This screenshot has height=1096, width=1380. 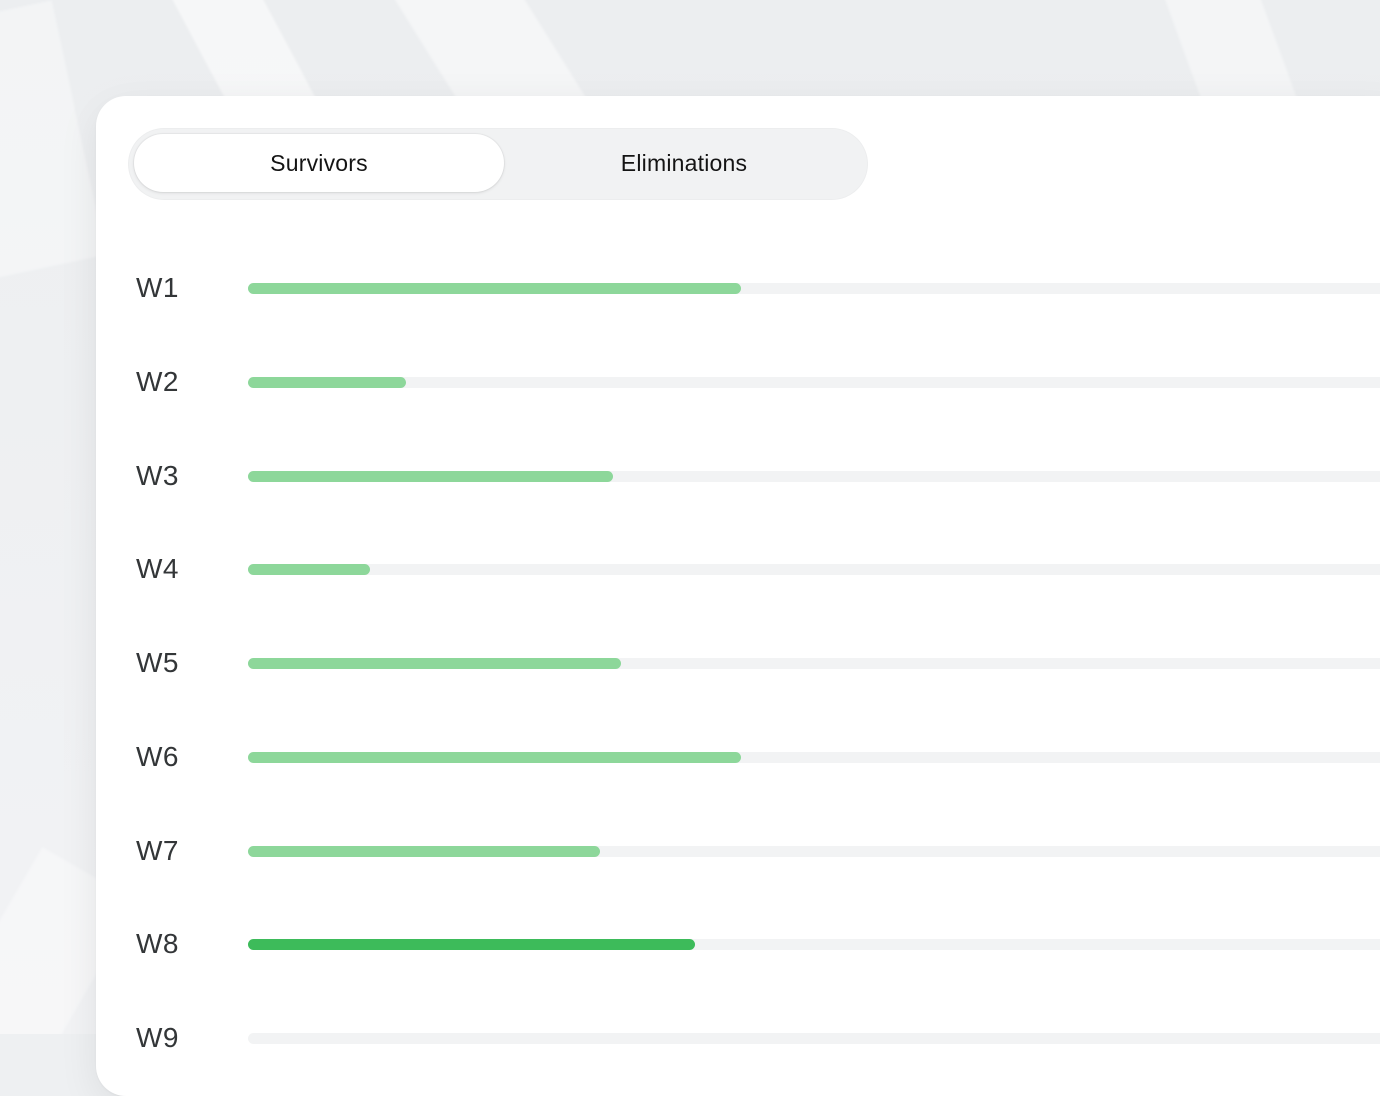 I want to click on week-row: W8, so click(x=758, y=944).